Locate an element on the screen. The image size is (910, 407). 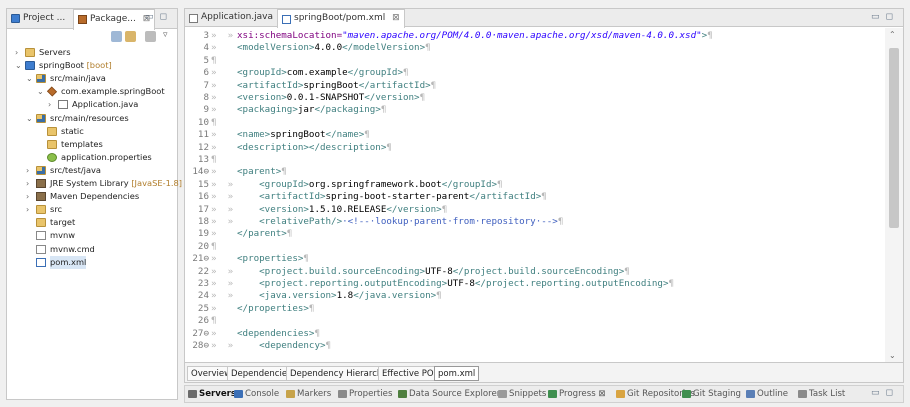
console-icon is located at coordinates (238, 394).